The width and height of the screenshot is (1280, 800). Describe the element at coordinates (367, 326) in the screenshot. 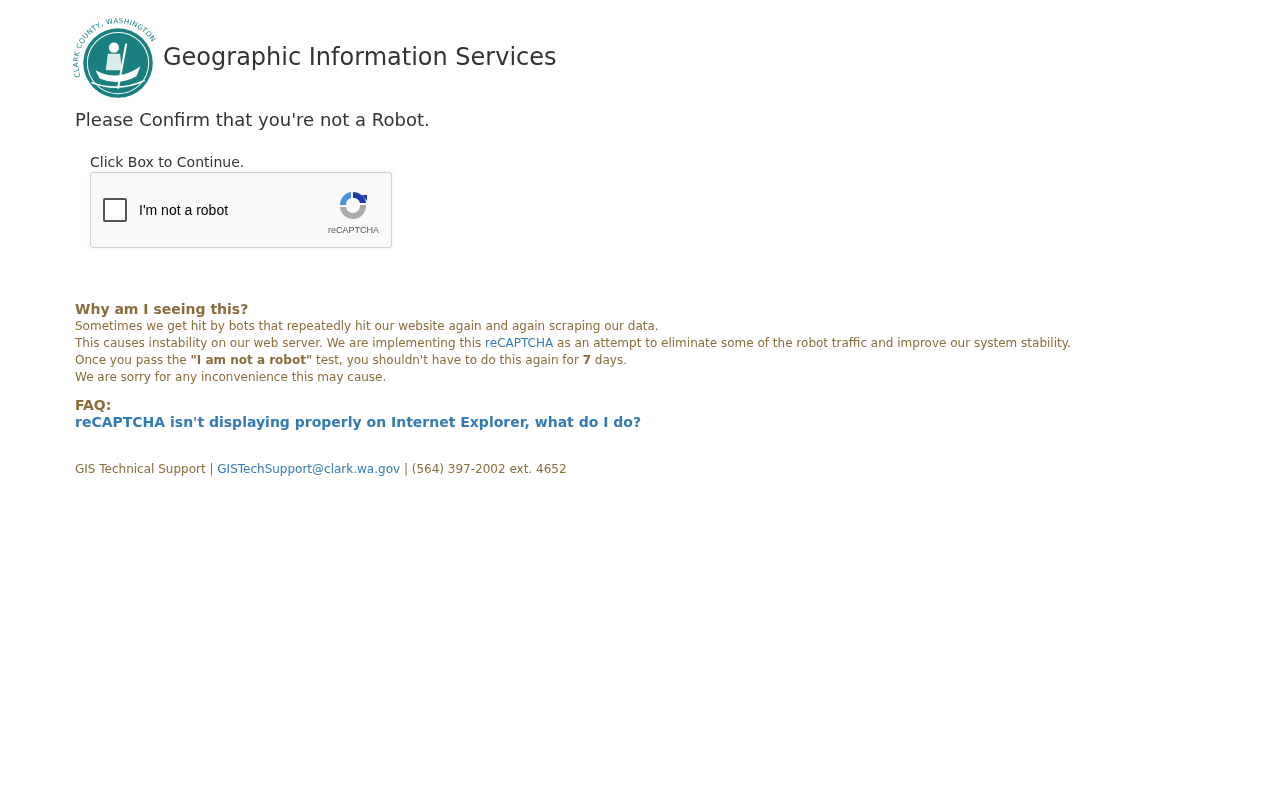

I see `explanation-line: Sometimes we get hit by bots that repeatedly hit our website again and again scraping our data.` at that location.